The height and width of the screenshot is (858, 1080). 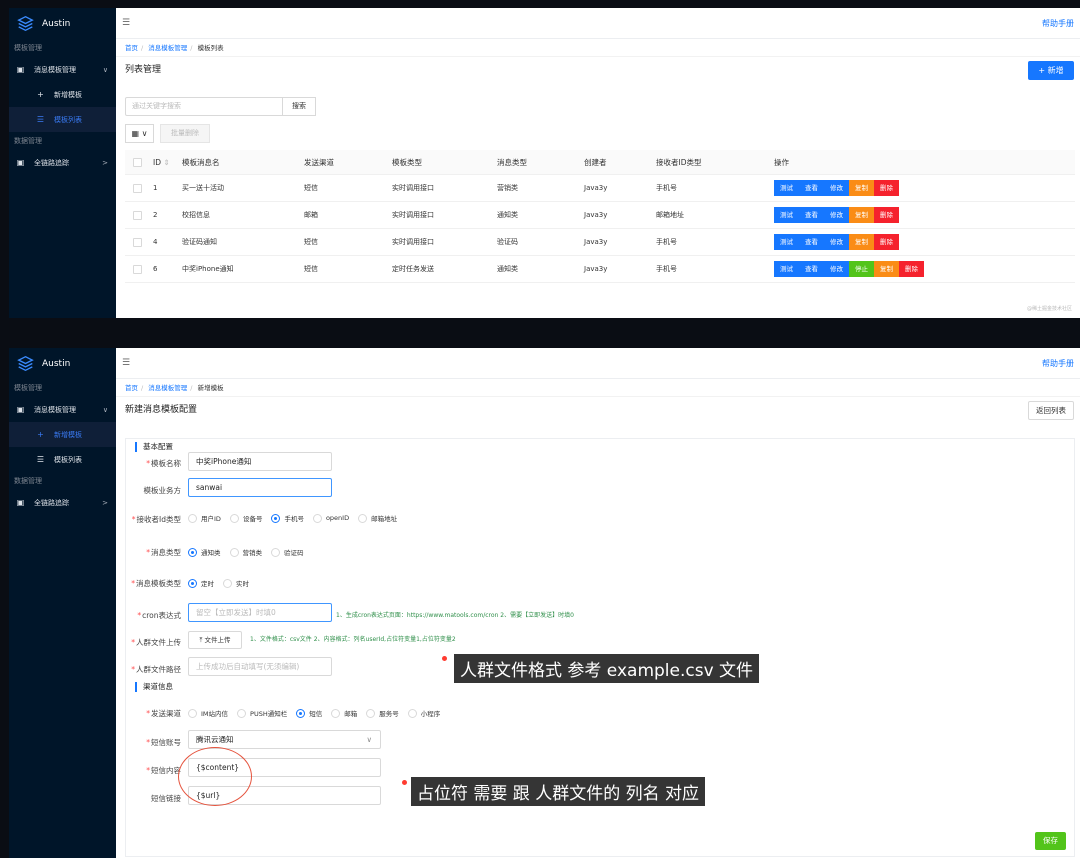 What do you see at coordinates (199, 242) in the screenshot?
I see `cell-name: 验证码通知` at bounding box center [199, 242].